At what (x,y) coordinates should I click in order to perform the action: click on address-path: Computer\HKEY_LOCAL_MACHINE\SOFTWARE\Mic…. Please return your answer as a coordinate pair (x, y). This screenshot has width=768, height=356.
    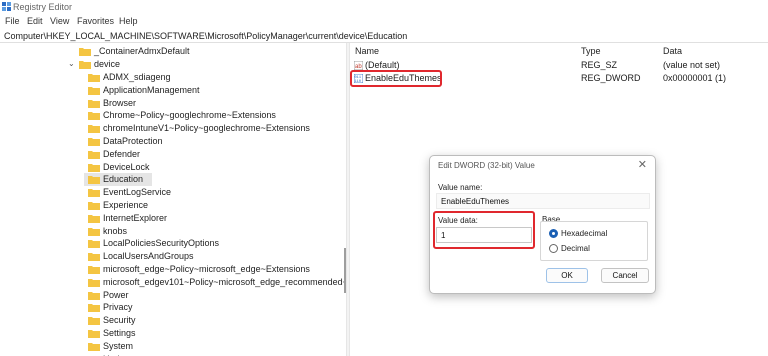
    Looking at the image, I should click on (205, 36).